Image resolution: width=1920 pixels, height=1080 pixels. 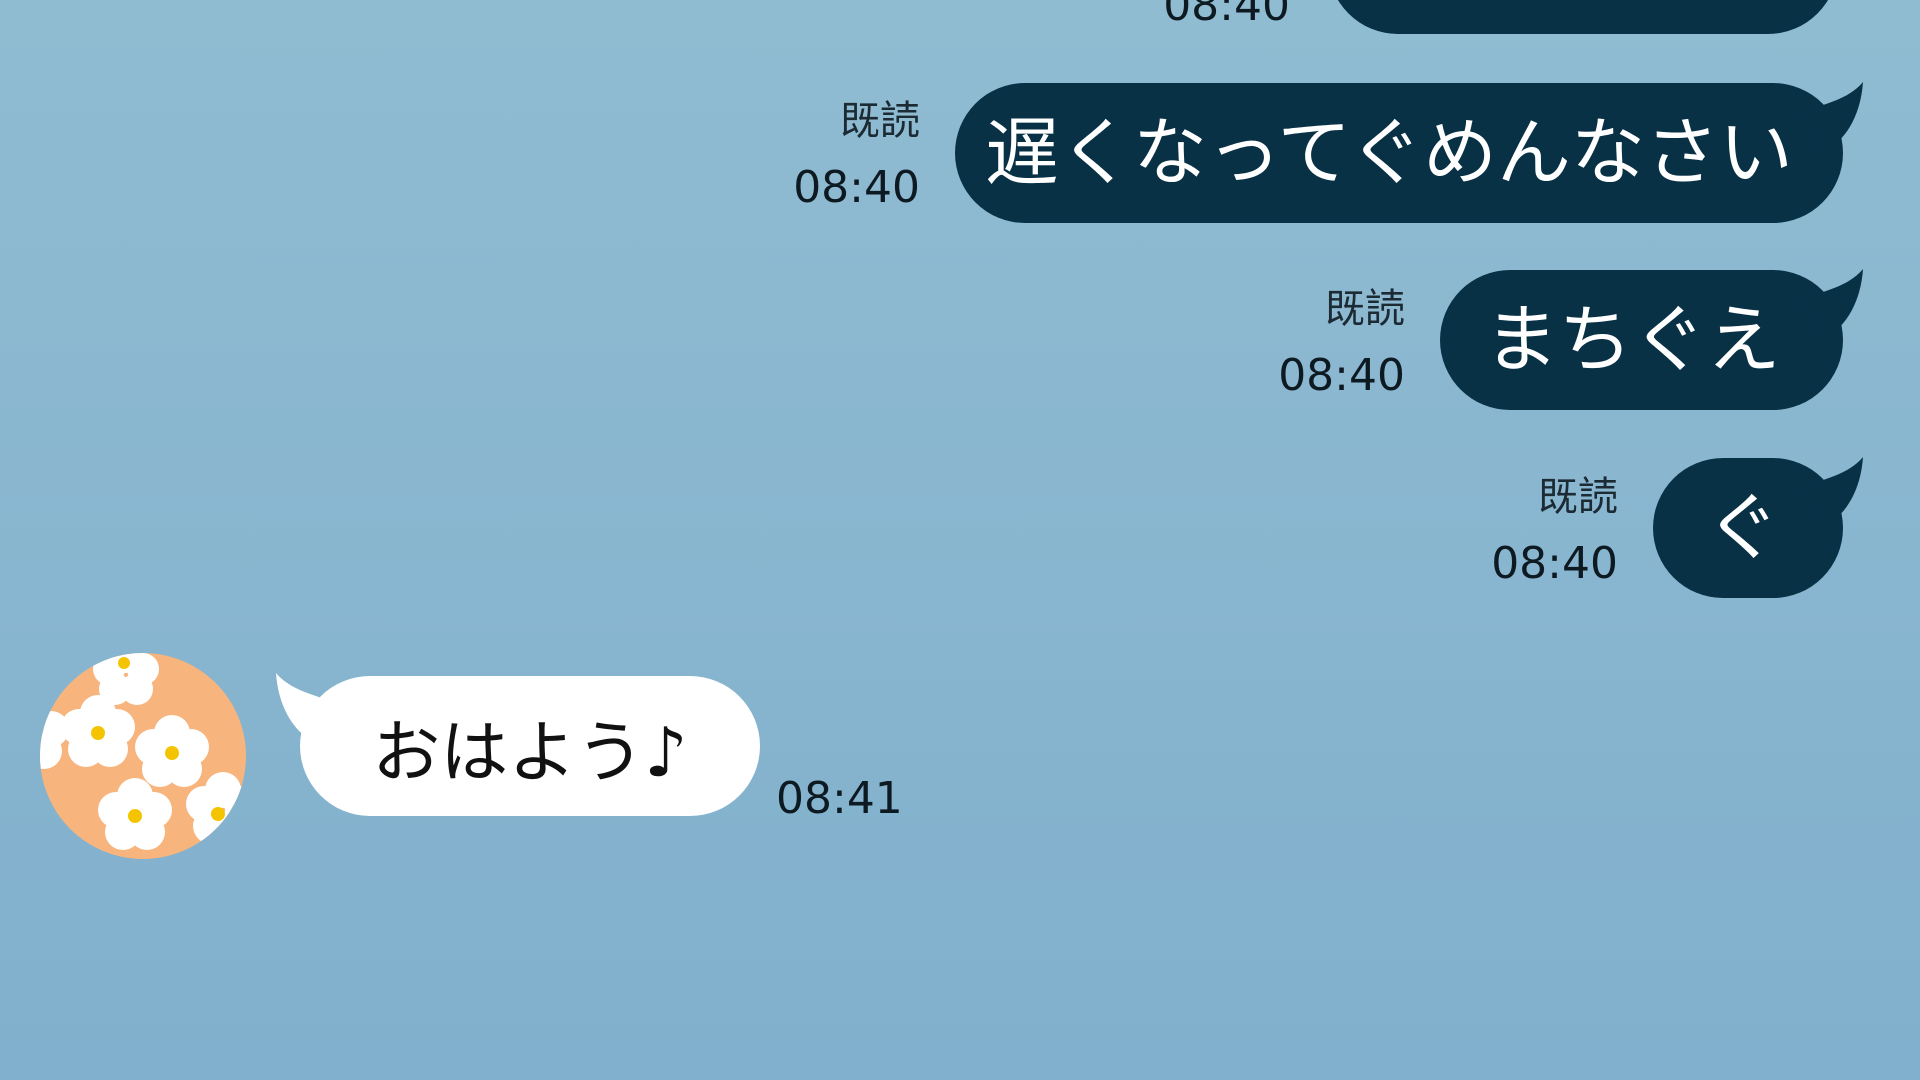 I want to click on flower-avatar-icon, so click(x=143, y=756).